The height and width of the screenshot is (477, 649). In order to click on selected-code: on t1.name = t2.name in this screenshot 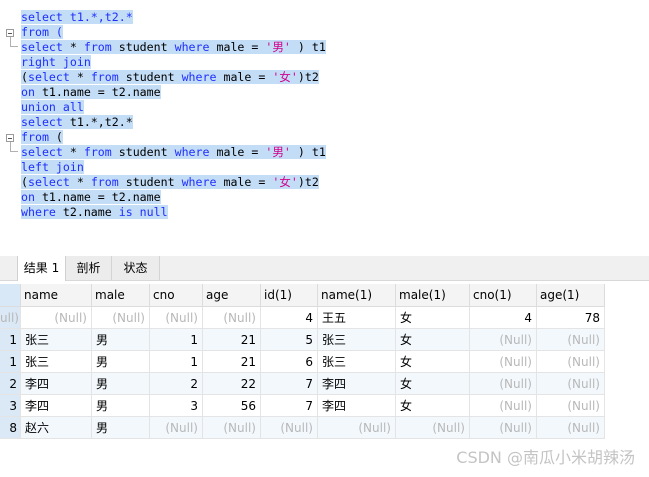, I will do `click(91, 197)`.